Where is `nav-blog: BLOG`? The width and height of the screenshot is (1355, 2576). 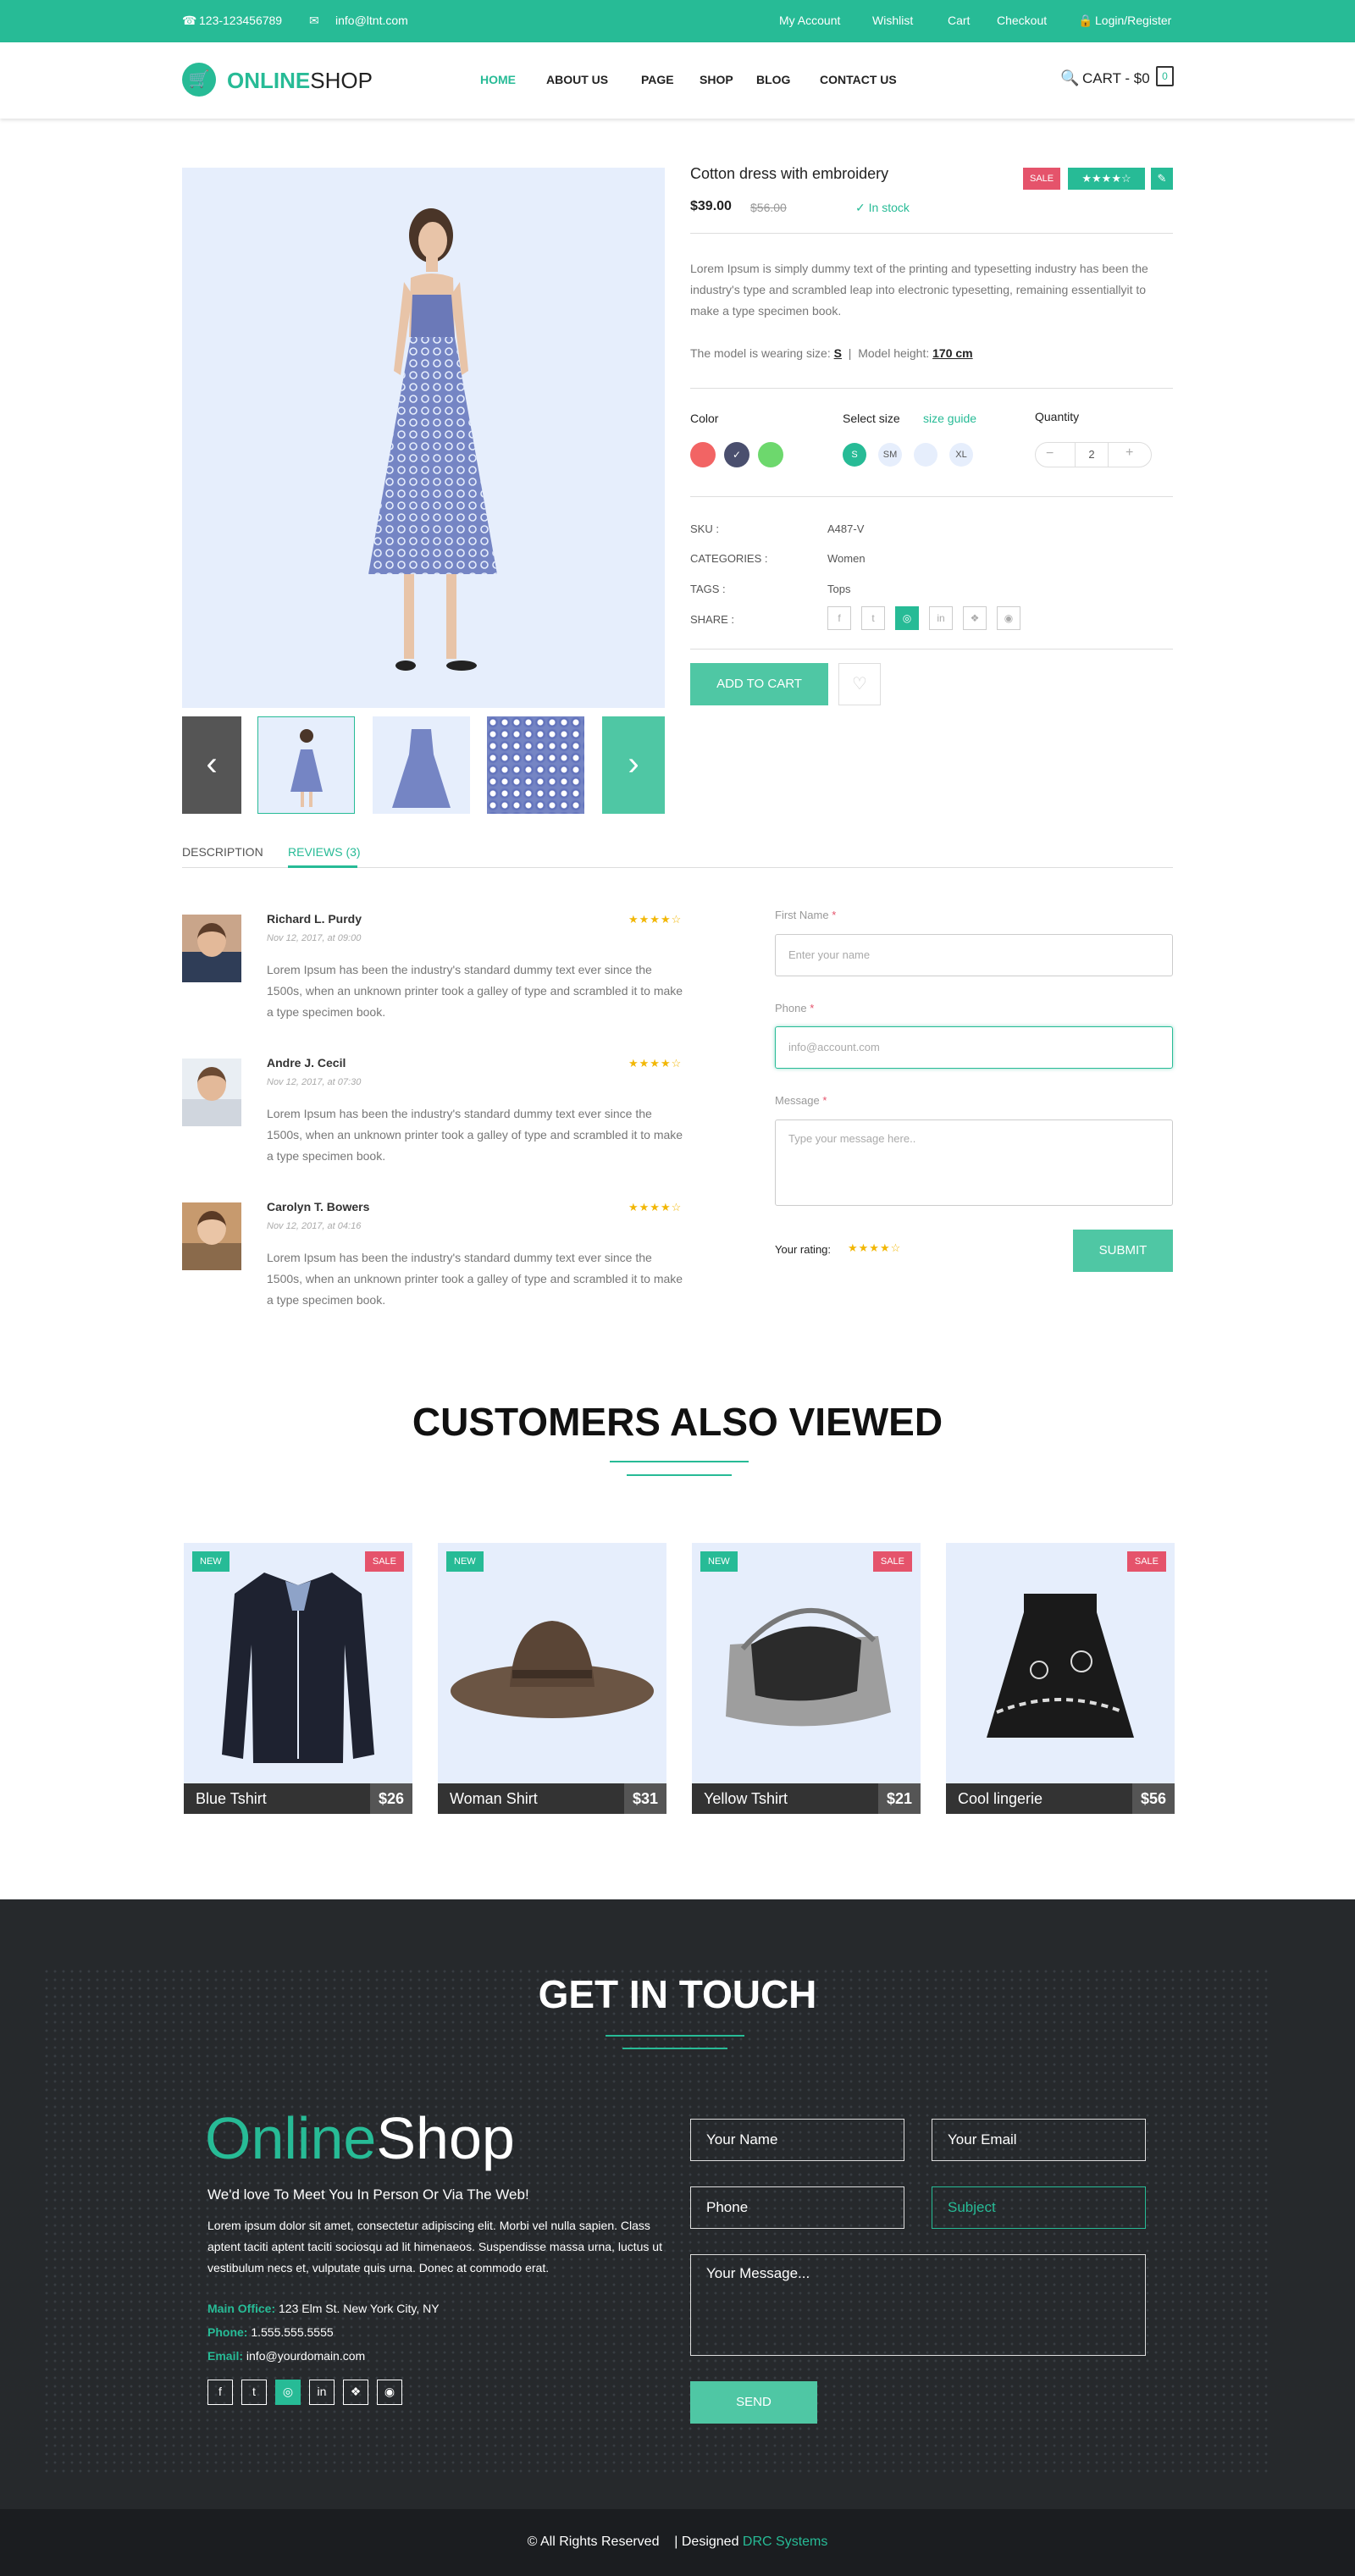
nav-blog: BLOG is located at coordinates (773, 79).